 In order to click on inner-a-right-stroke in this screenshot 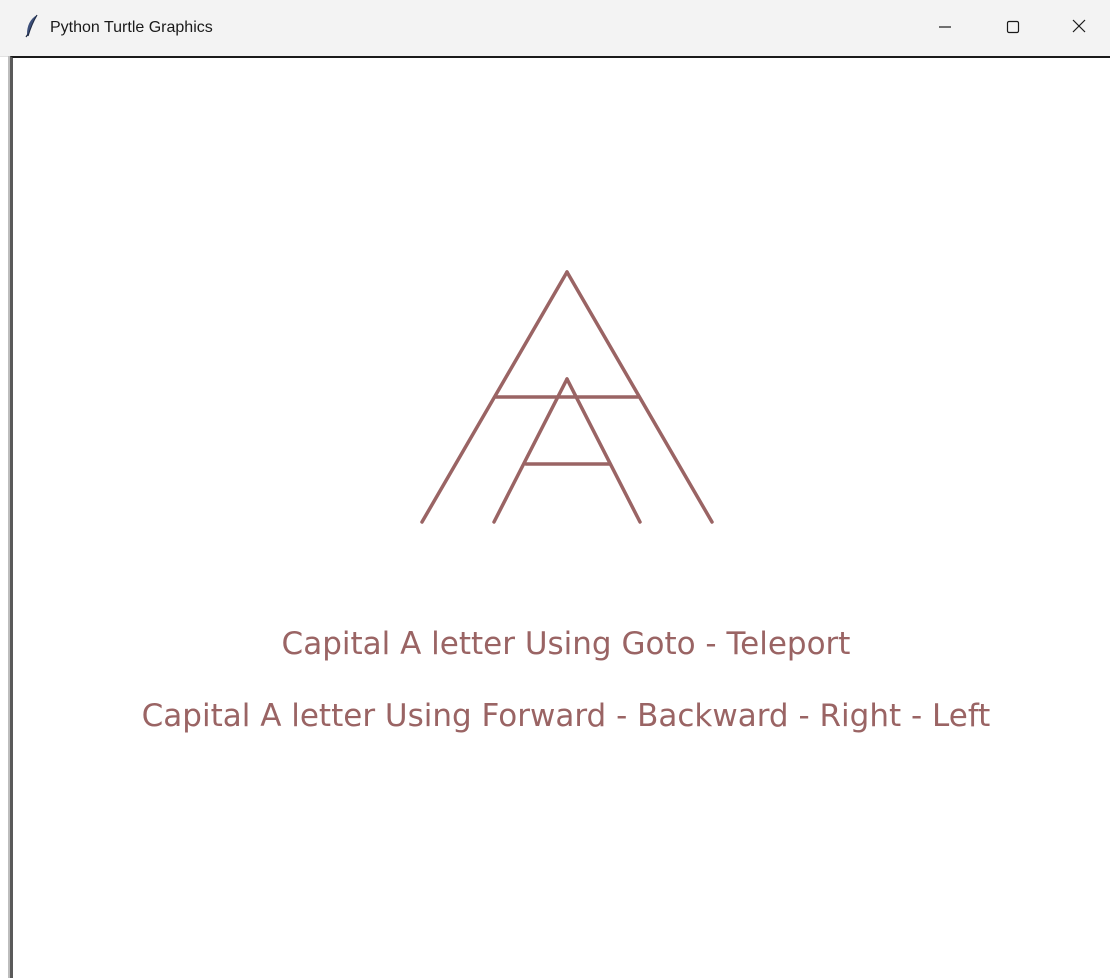, I will do `click(603, 450)`.